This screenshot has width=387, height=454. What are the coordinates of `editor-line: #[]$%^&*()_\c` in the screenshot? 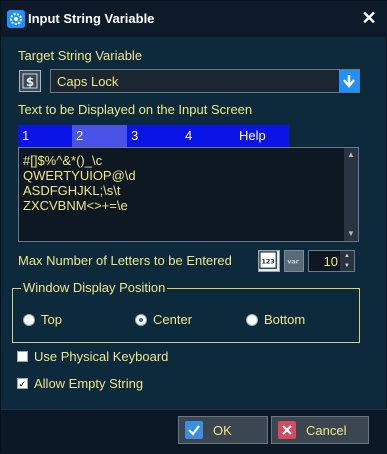 It's located at (63, 160).